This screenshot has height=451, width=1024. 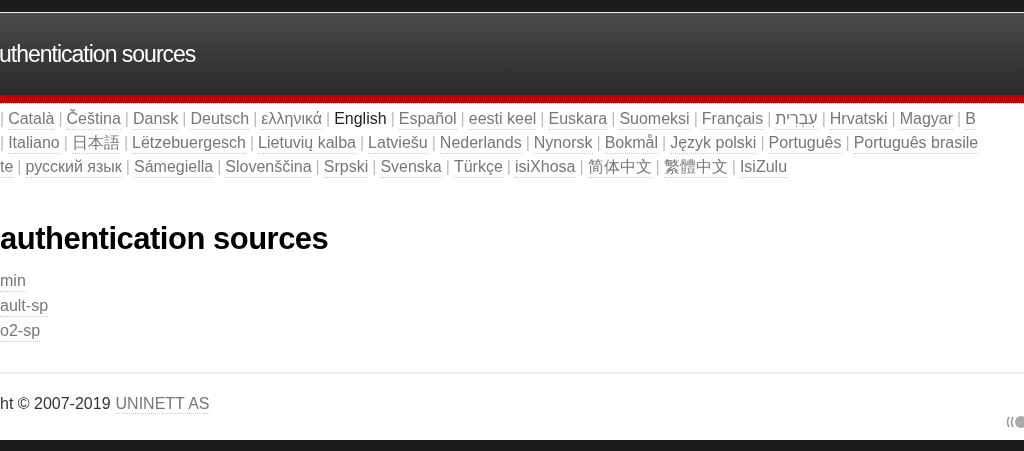 I want to click on language-link: ελληνικά, so click(x=291, y=119).